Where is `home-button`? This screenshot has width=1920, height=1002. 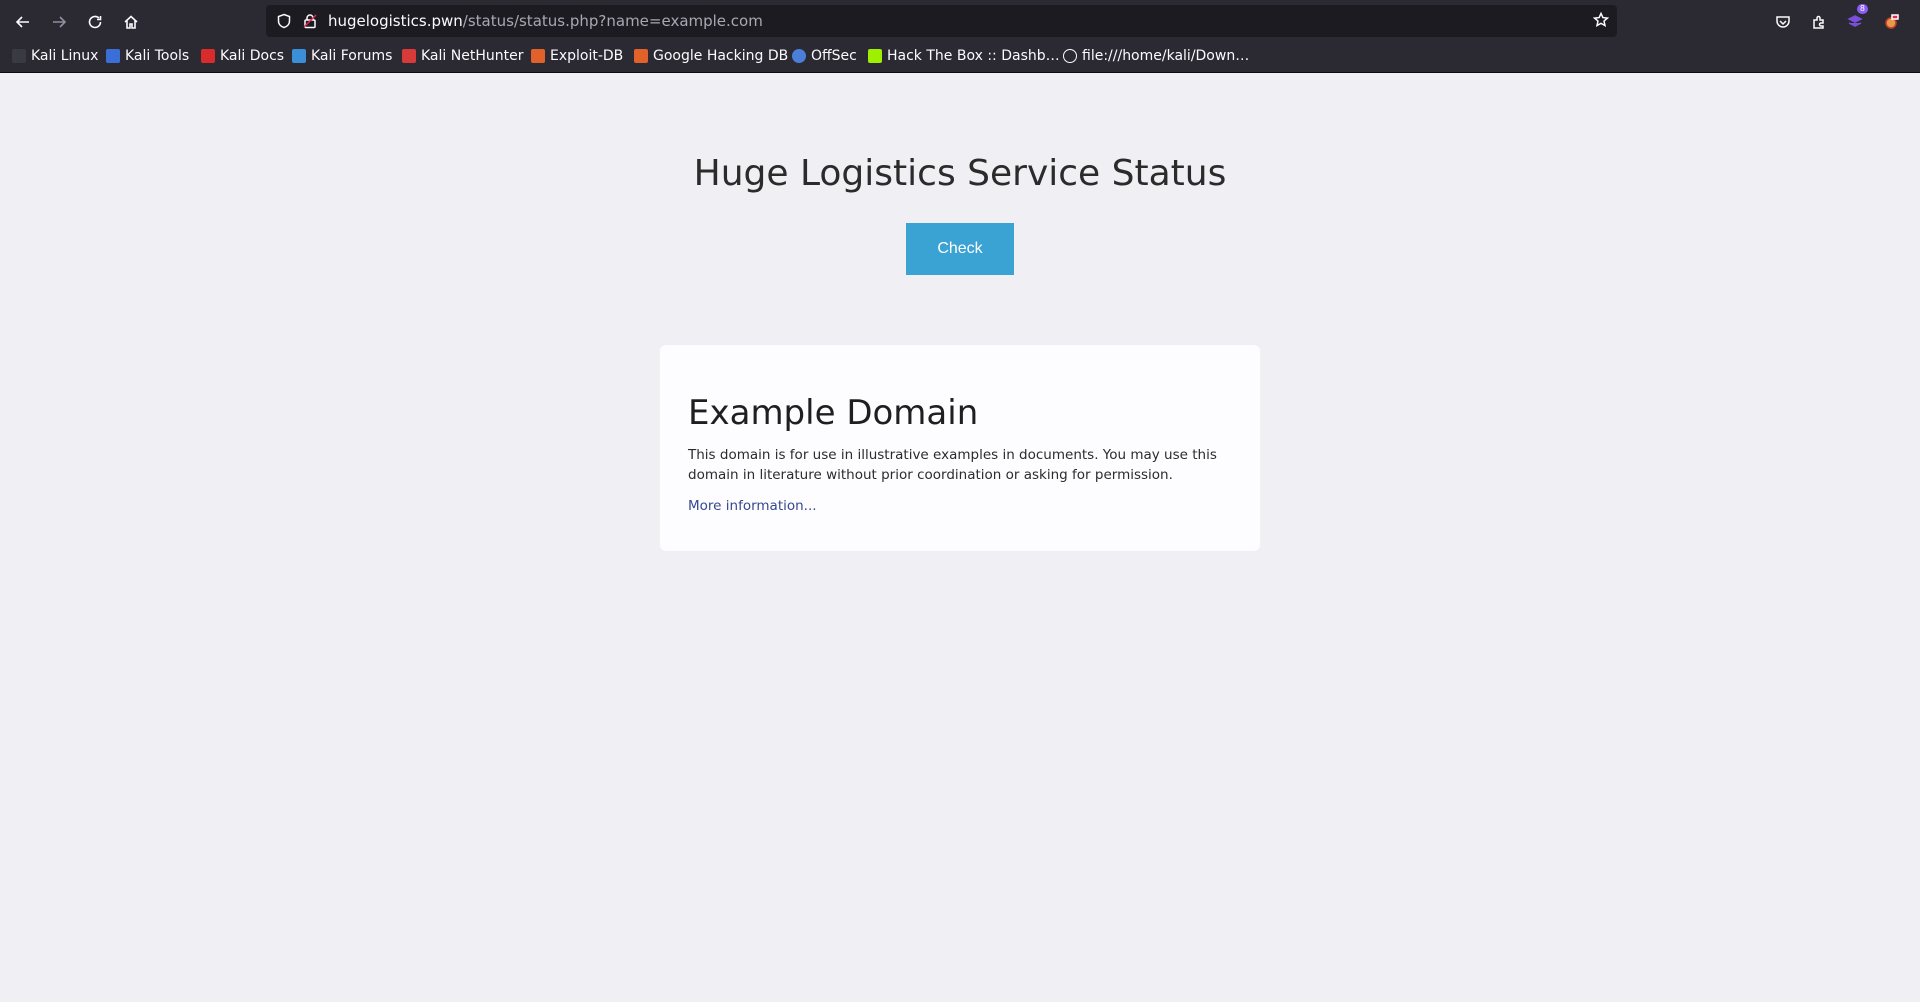
home-button is located at coordinates (131, 22).